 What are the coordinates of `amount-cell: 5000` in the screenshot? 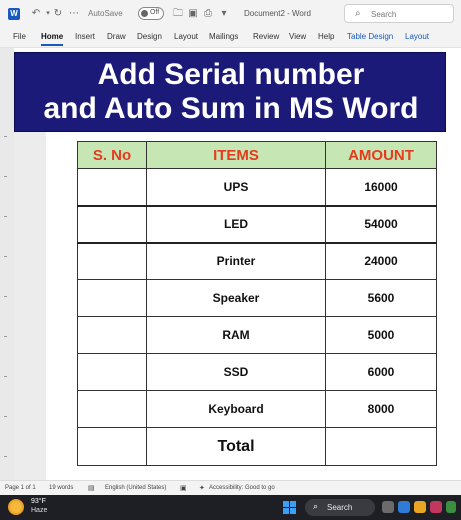 It's located at (381, 335).